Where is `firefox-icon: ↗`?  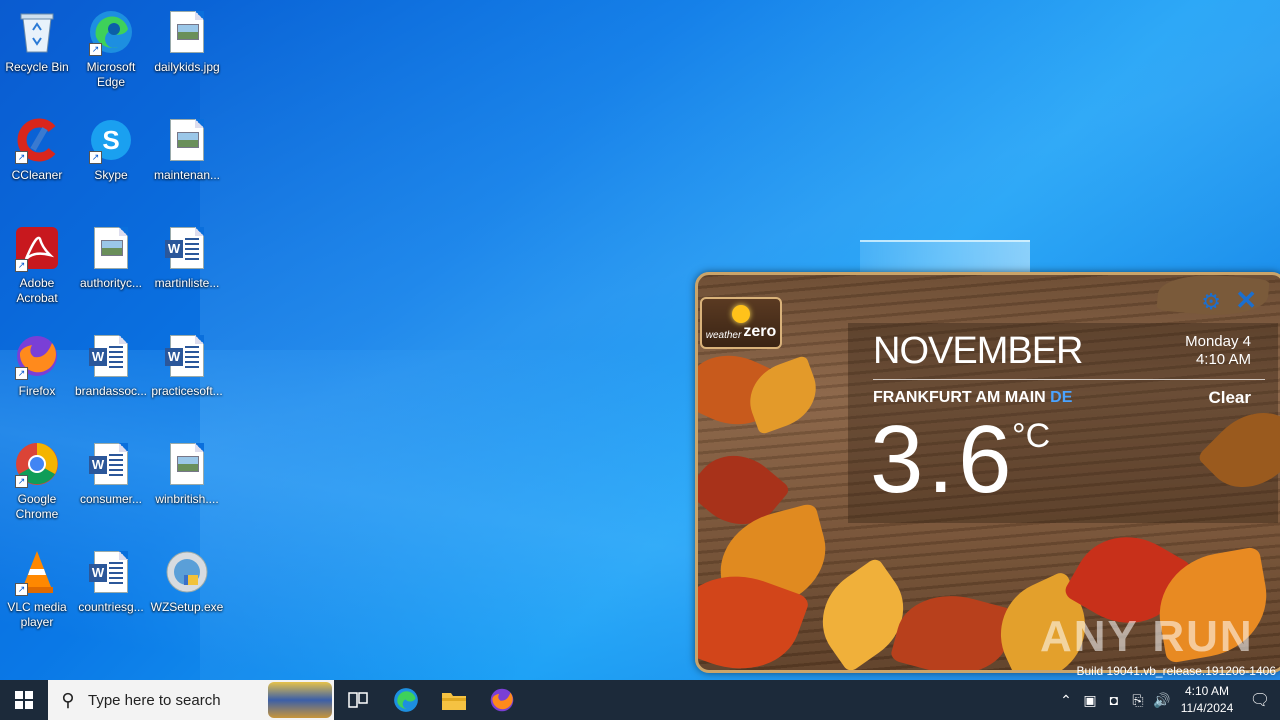 firefox-icon: ↗ is located at coordinates (37, 356).